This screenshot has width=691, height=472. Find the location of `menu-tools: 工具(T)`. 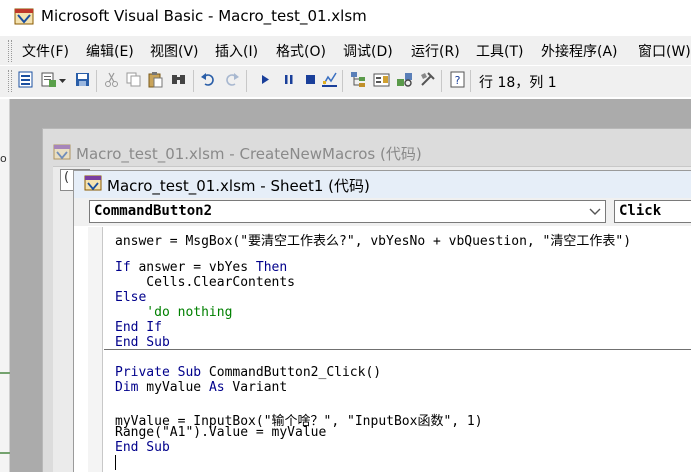

menu-tools: 工具(T) is located at coordinates (499, 51).